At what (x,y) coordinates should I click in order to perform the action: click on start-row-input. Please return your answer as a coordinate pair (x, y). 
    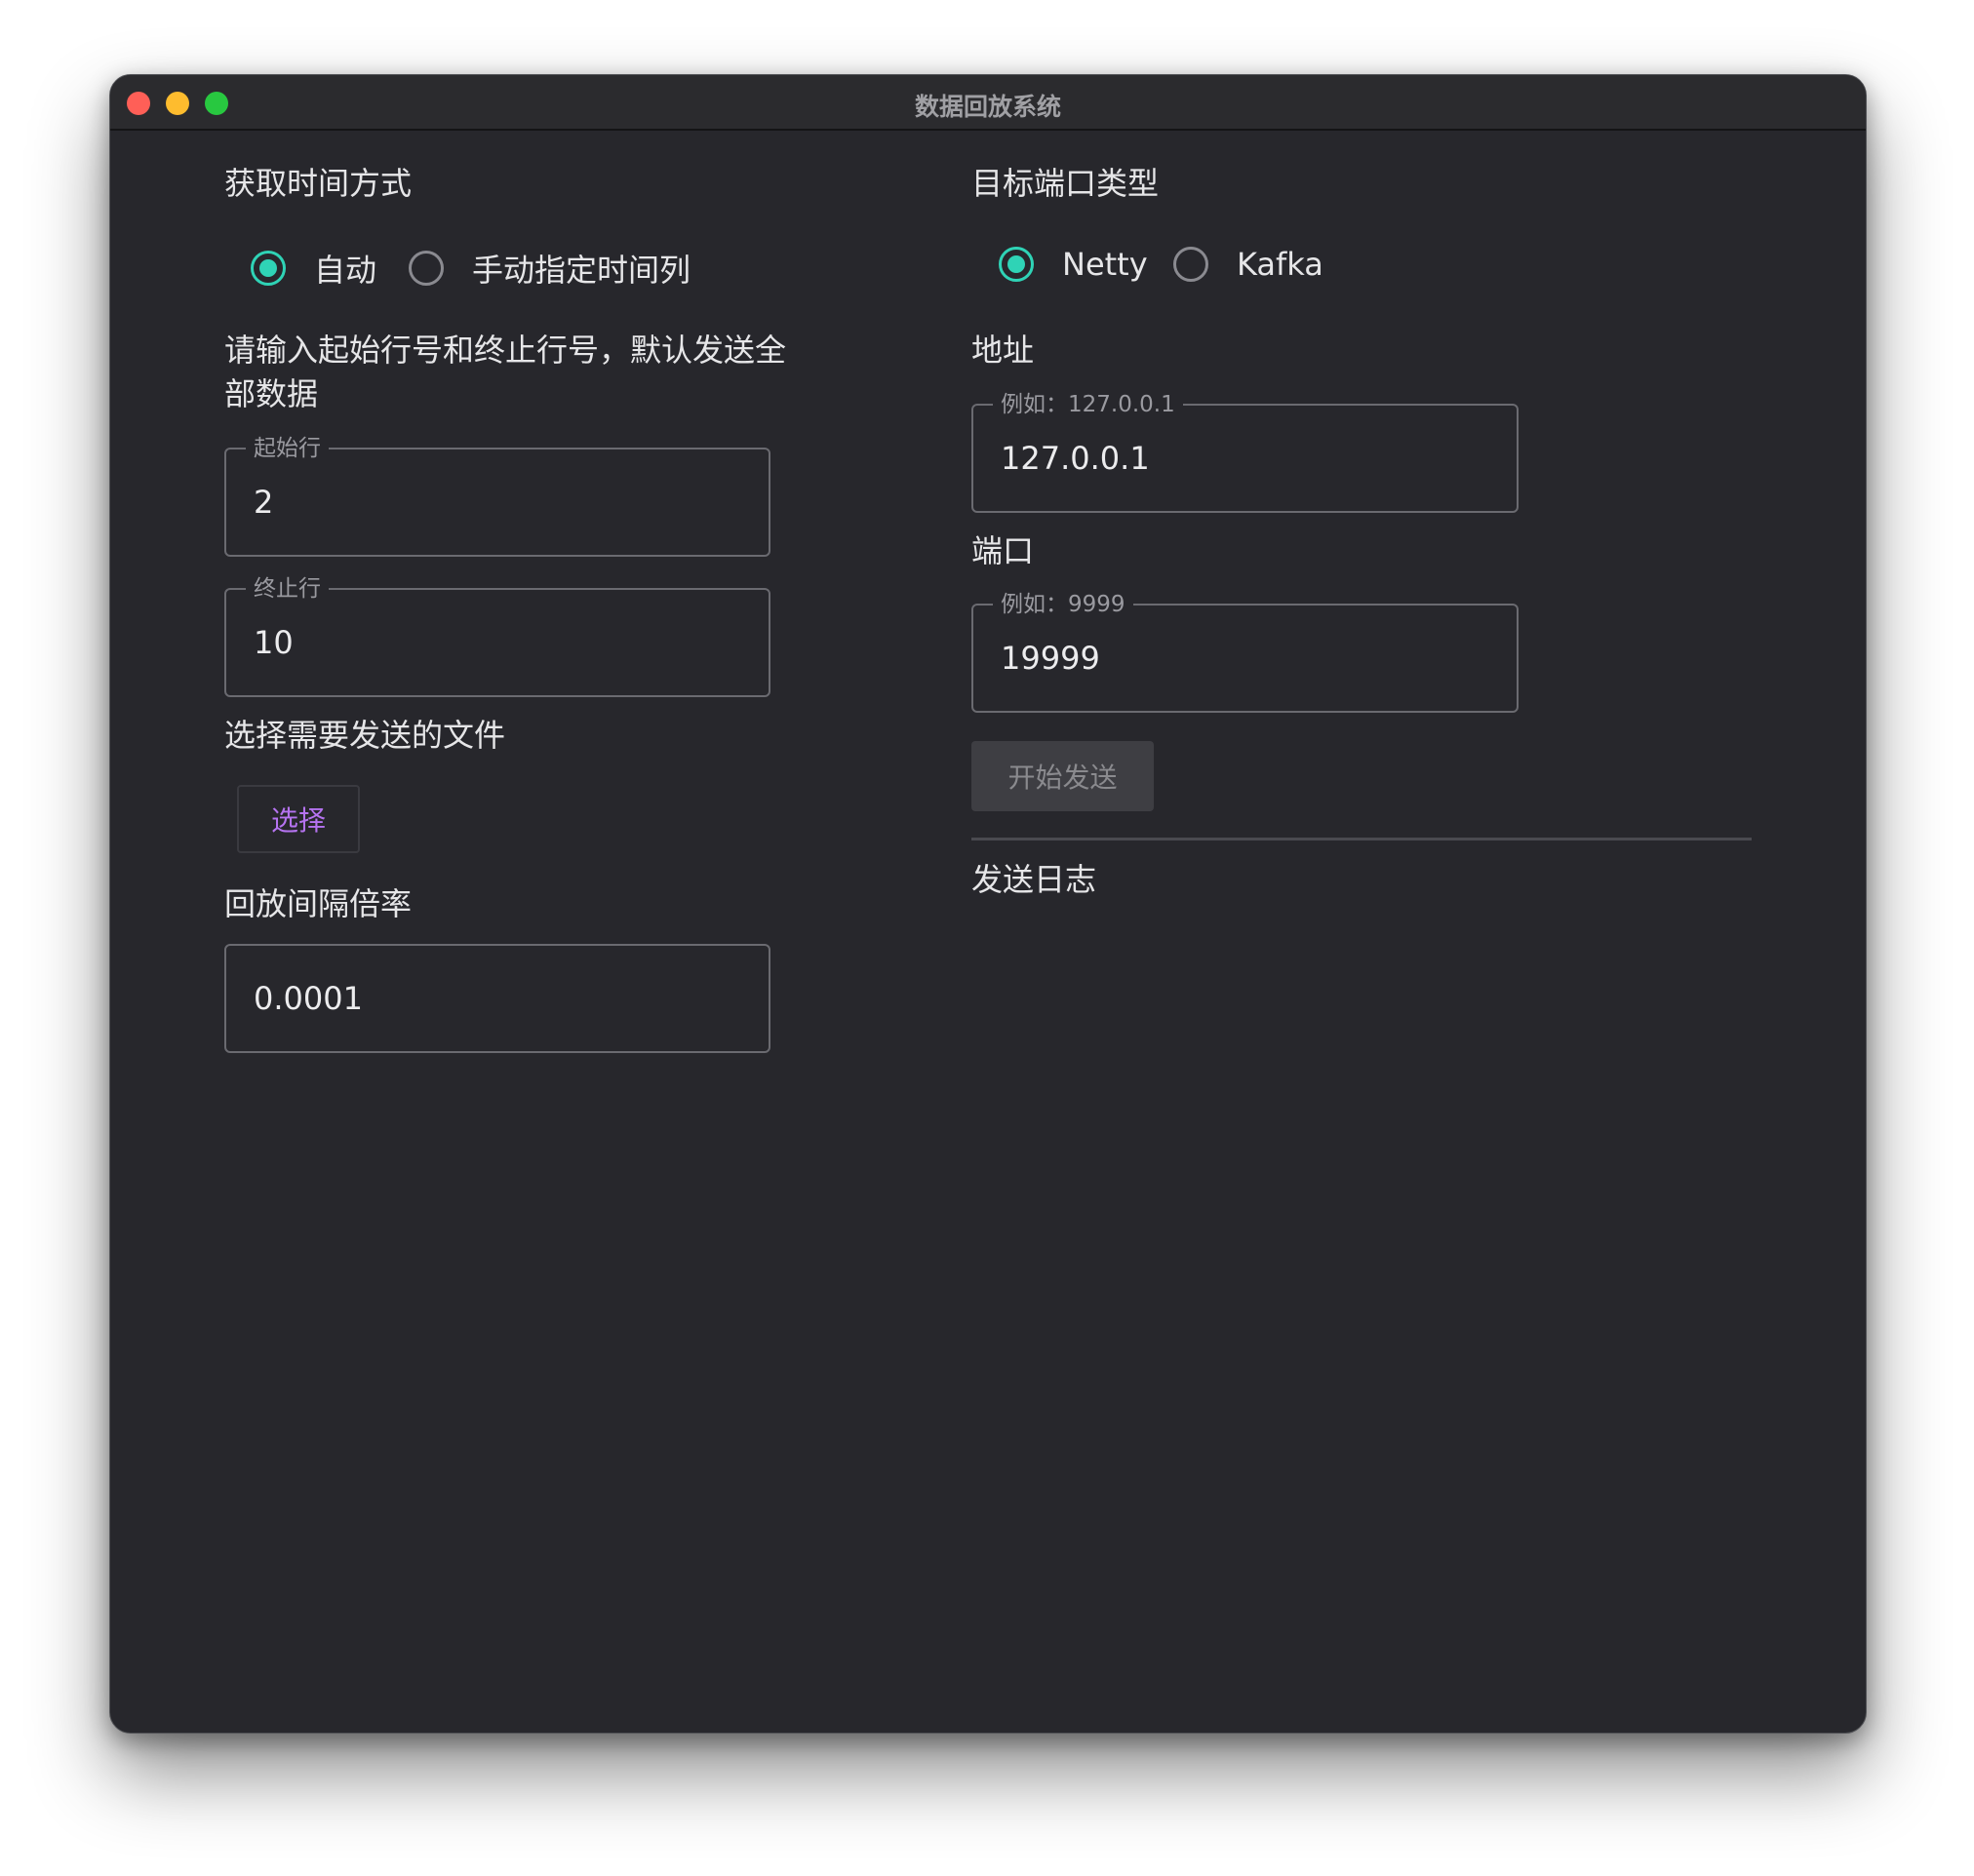
    Looking at the image, I should click on (501, 503).